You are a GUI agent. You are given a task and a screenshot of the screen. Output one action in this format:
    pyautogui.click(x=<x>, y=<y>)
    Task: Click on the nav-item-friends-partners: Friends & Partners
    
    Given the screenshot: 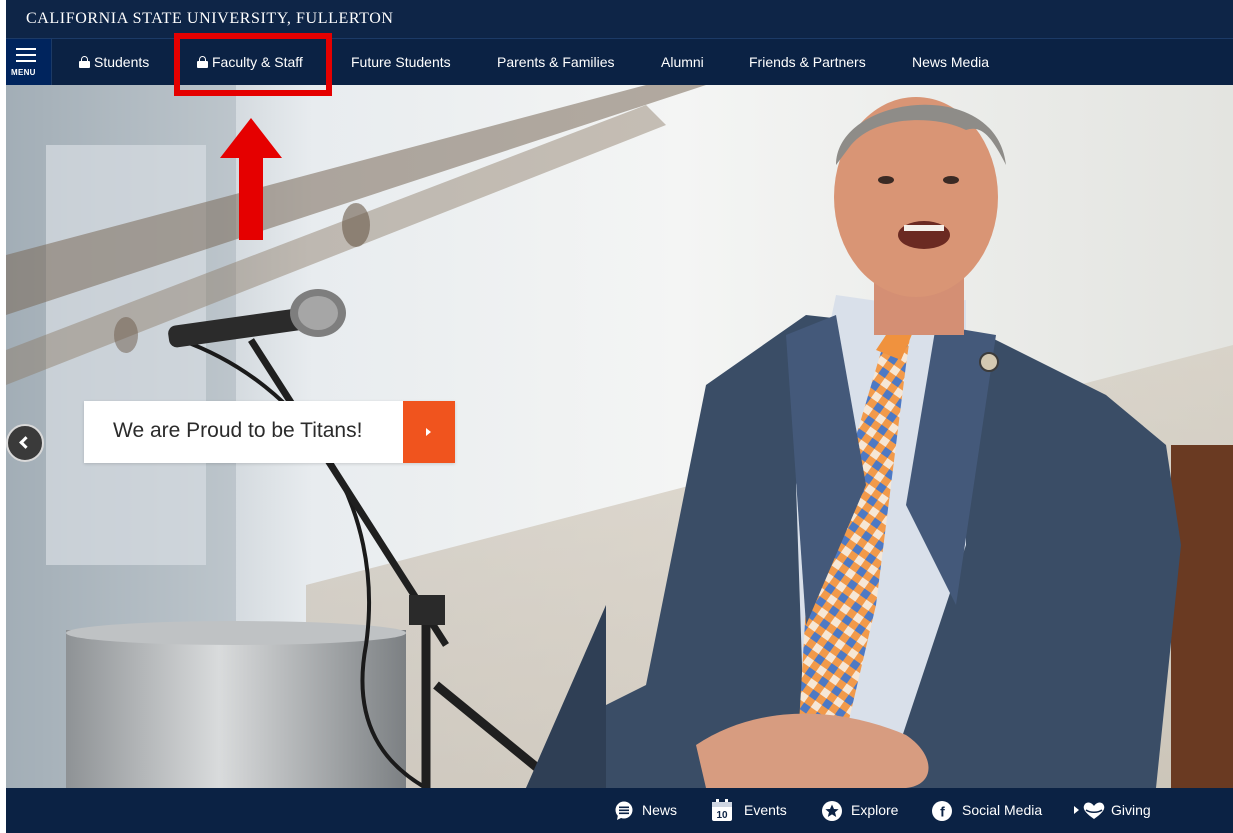 What is the action you would take?
    pyautogui.click(x=807, y=62)
    